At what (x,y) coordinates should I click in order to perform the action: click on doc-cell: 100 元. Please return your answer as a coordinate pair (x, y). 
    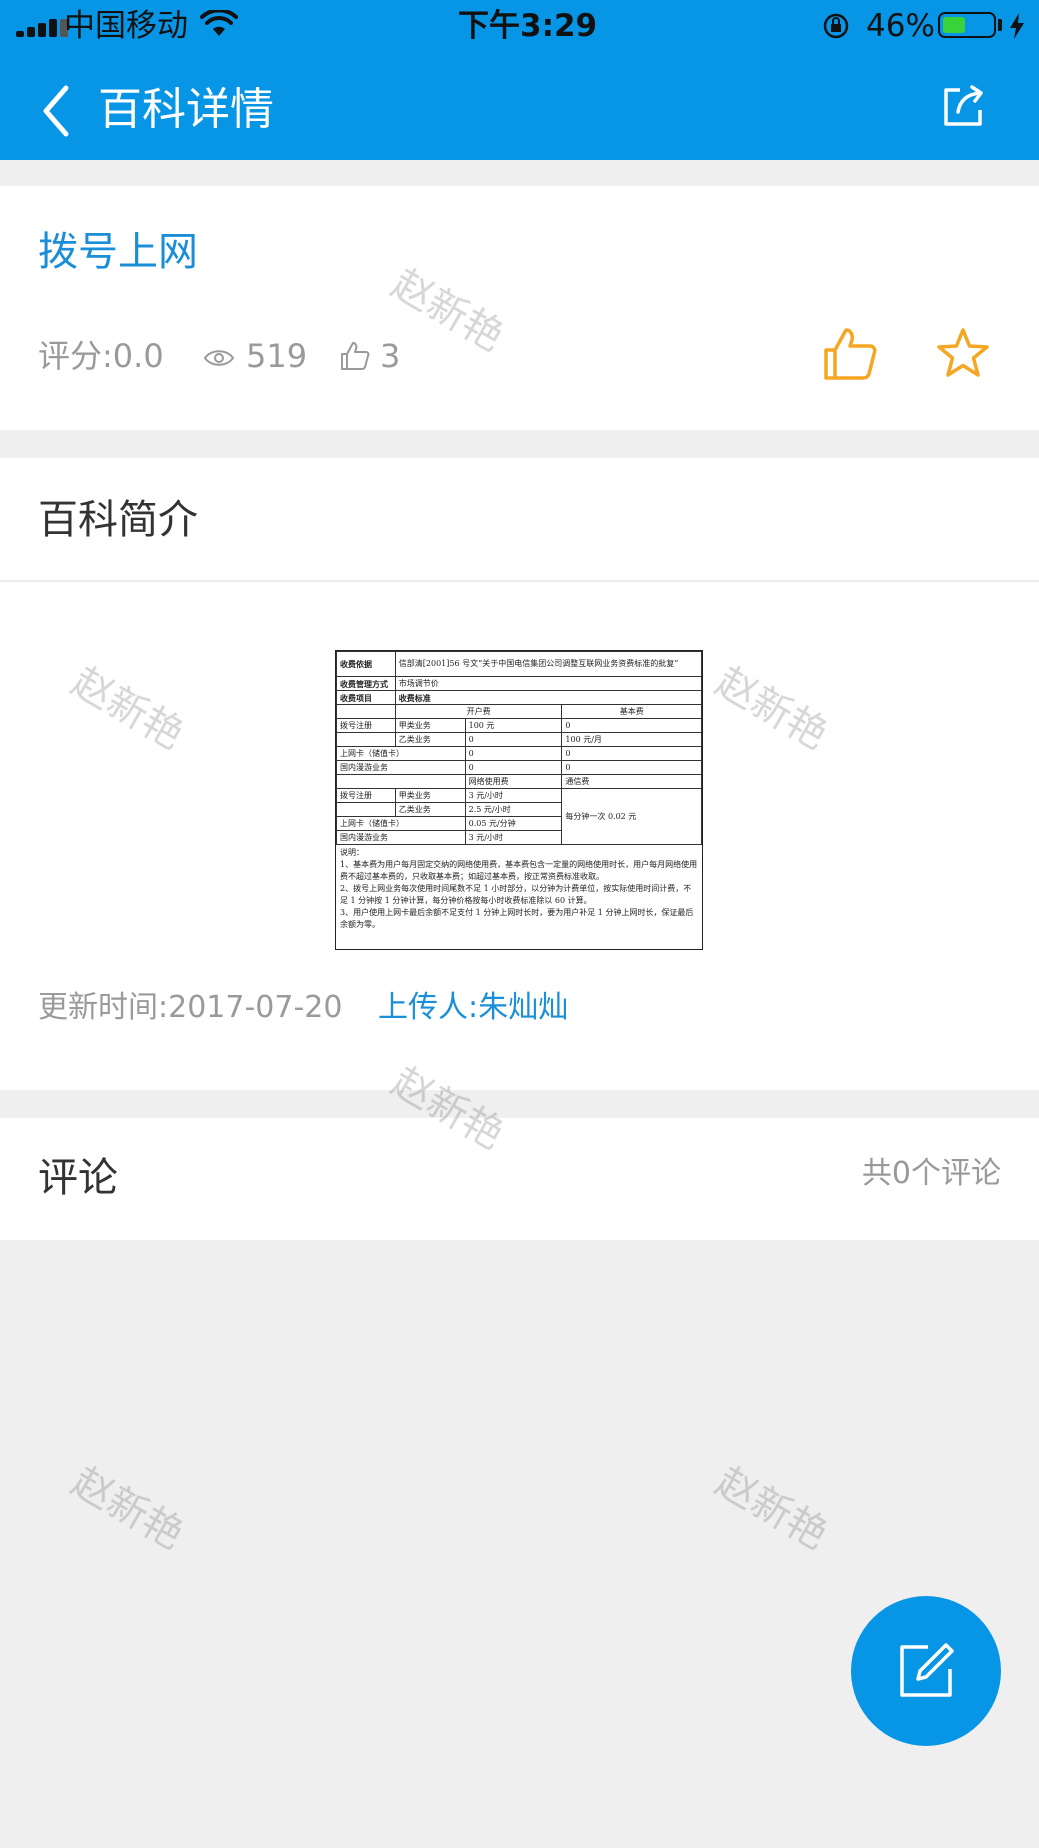
    Looking at the image, I should click on (513, 725).